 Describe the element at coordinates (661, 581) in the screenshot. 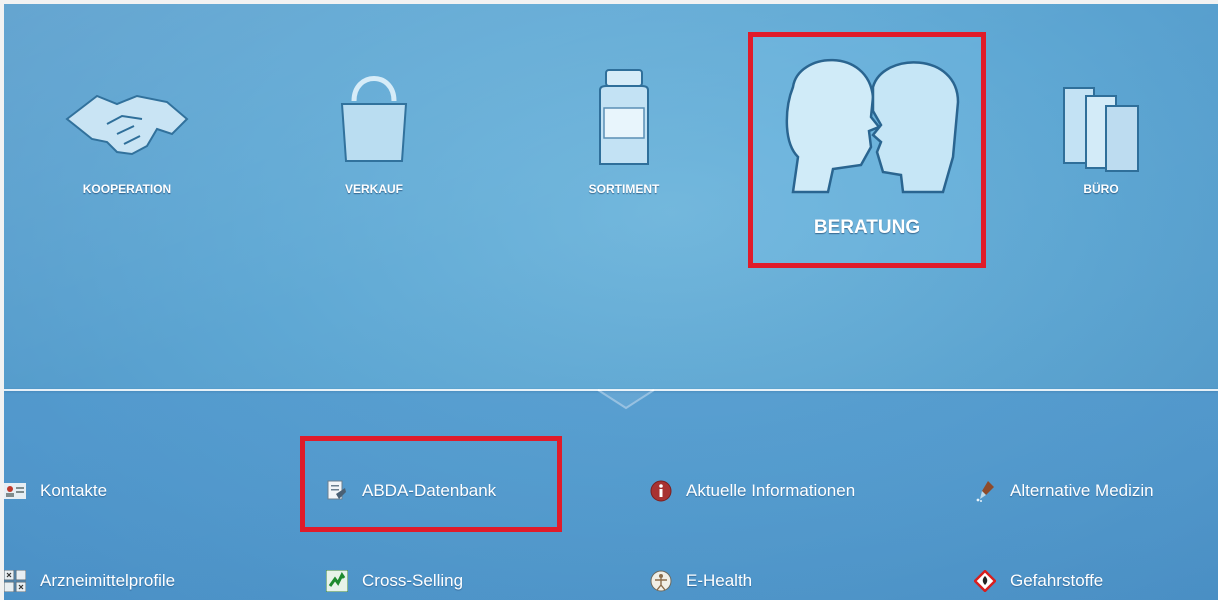

I see `vitruvian-man-icon` at that location.